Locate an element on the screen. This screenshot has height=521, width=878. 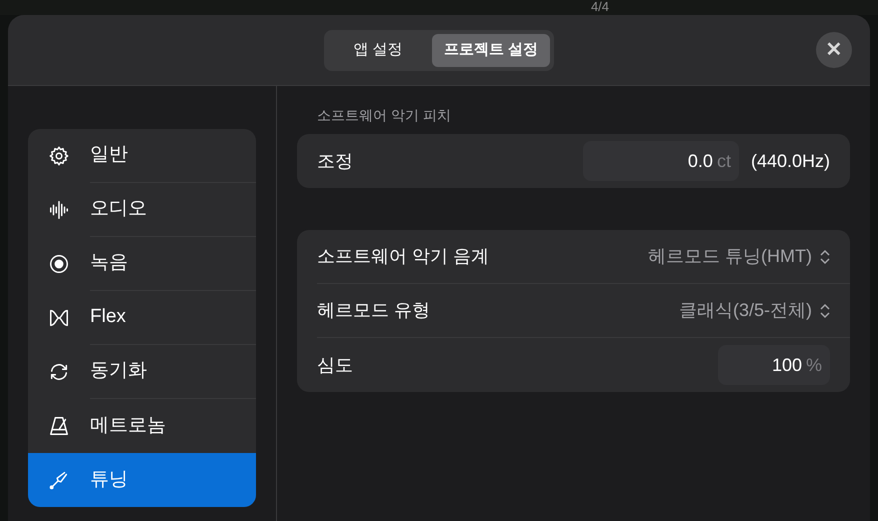
sidebar-item: 동기화 is located at coordinates (142, 372).